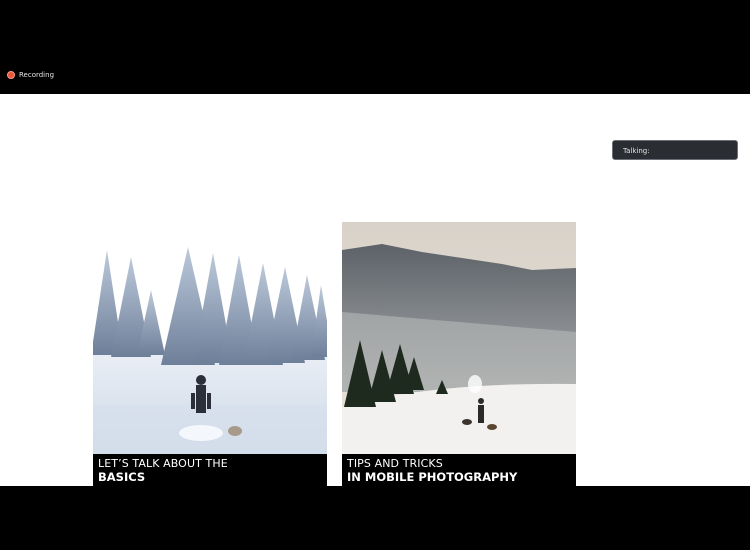 The height and width of the screenshot is (550, 750). What do you see at coordinates (37, 75) in the screenshot?
I see `recording-label: Recording` at bounding box center [37, 75].